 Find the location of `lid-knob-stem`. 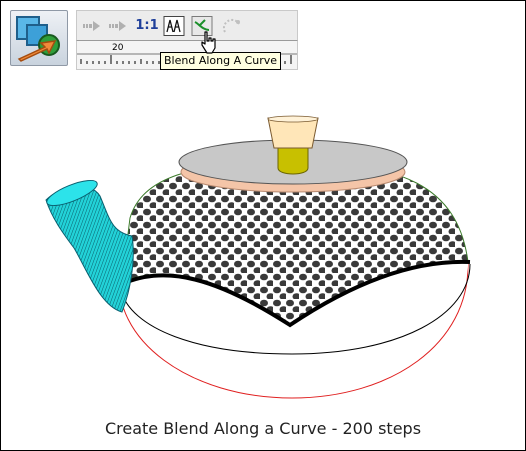

lid-knob-stem is located at coordinates (293, 161).